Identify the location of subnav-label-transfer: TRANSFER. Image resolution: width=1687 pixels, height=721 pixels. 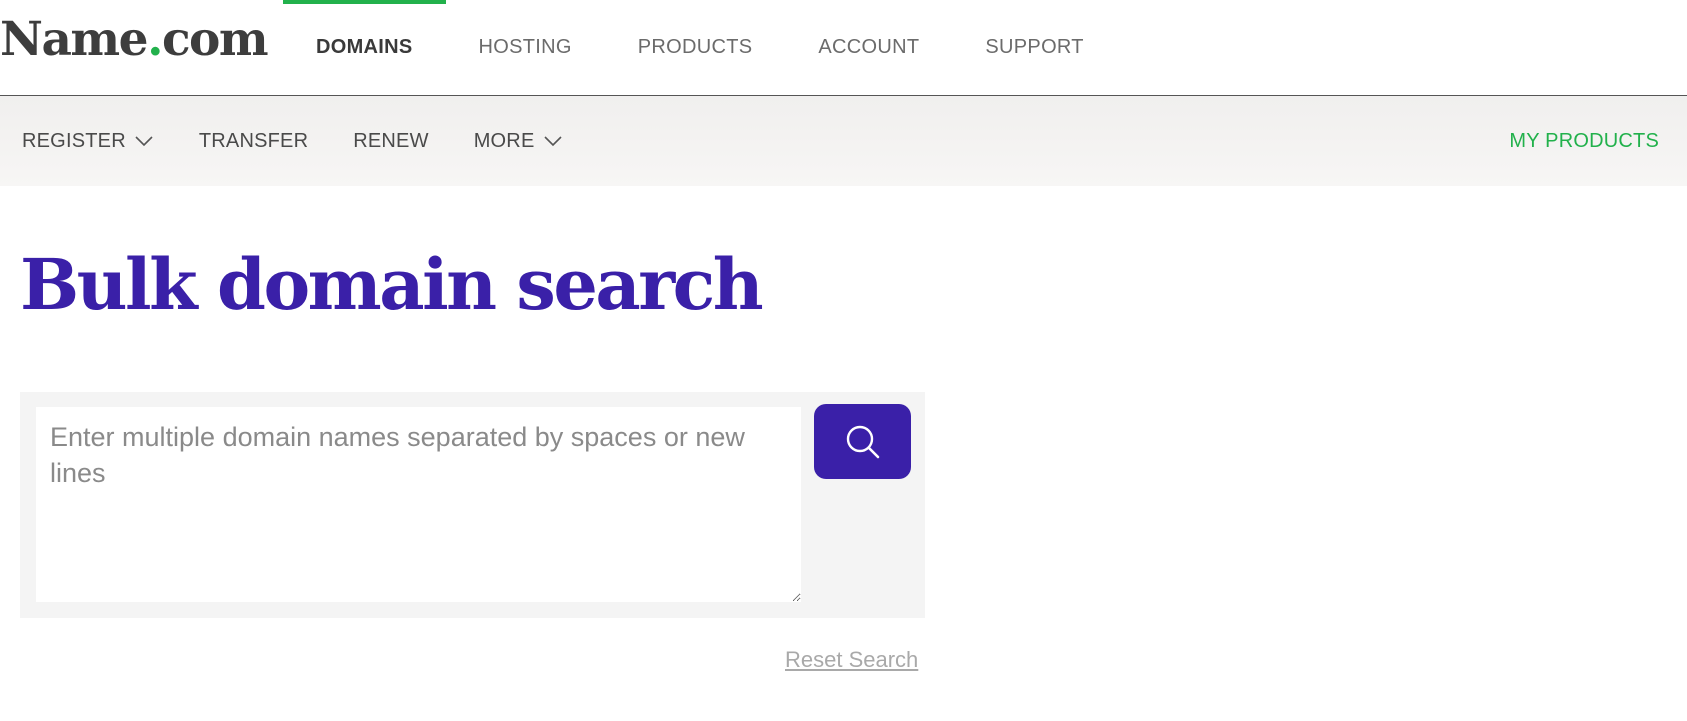
(253, 140).